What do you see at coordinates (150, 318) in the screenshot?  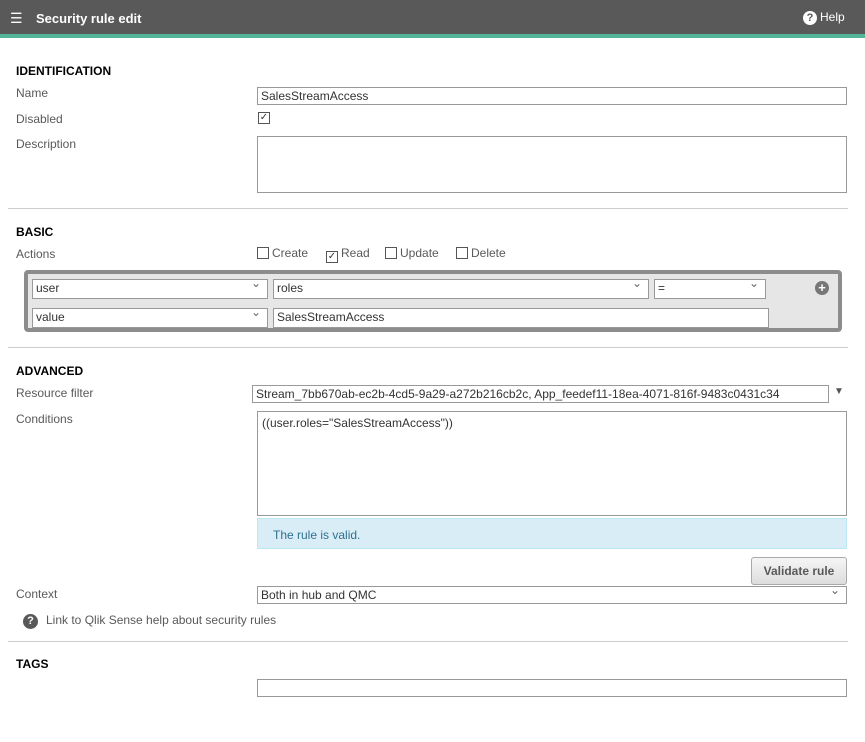 I see `value-type-select: value` at bounding box center [150, 318].